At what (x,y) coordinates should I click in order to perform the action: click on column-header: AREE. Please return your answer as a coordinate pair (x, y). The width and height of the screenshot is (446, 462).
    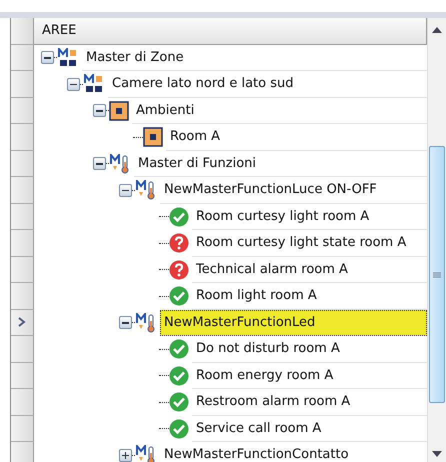
    Looking at the image, I should click on (230, 31).